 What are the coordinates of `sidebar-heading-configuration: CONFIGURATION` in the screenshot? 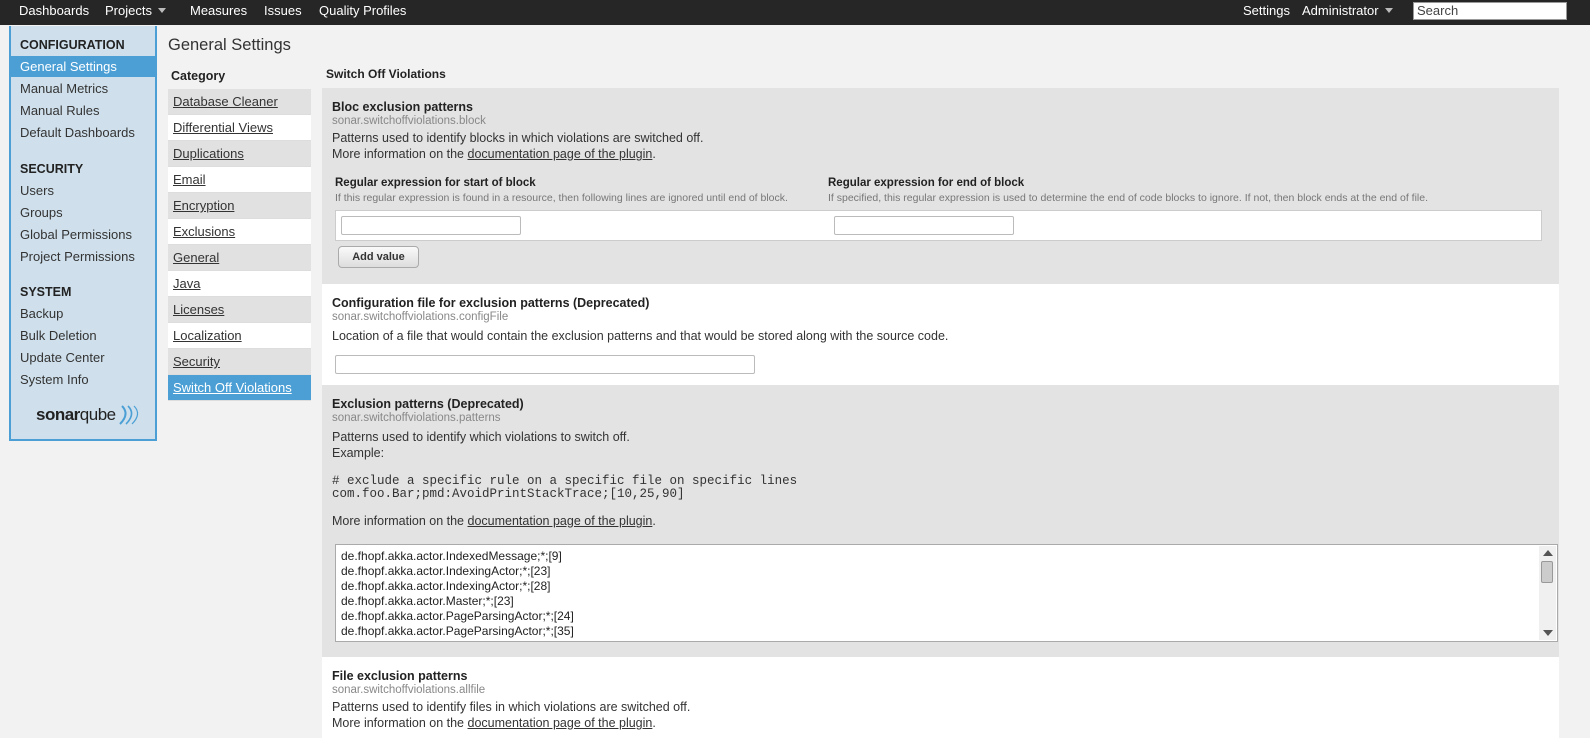 It's located at (72, 45).